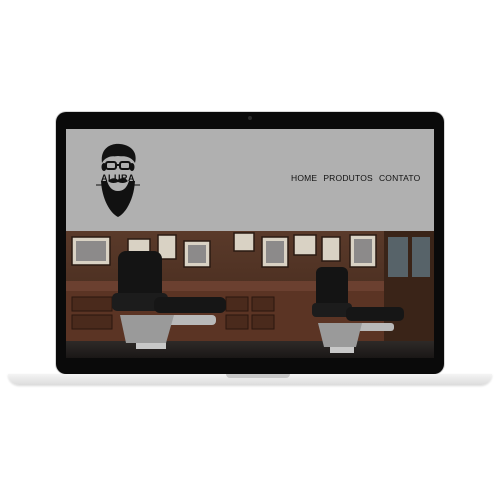  Describe the element at coordinates (250, 118) in the screenshot. I see `camera-icon` at that location.